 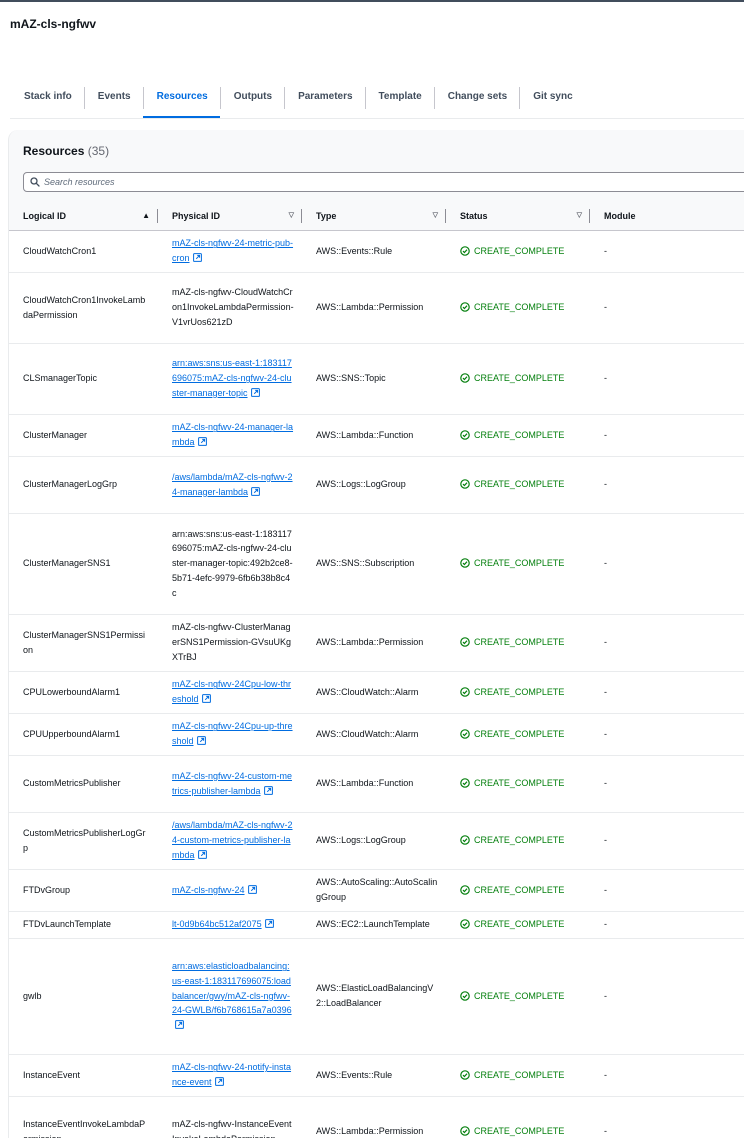 What do you see at coordinates (83, 216) in the screenshot?
I see `column-header-logical-id: Logical ID ▲` at bounding box center [83, 216].